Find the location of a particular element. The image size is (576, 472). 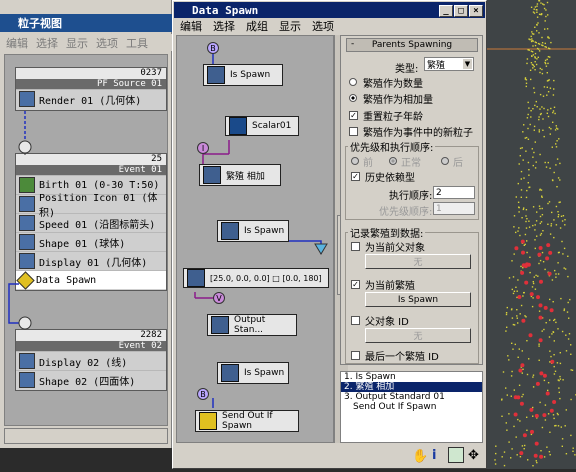

exec-order-label: 执行顺序: is located at coordinates (411, 196).